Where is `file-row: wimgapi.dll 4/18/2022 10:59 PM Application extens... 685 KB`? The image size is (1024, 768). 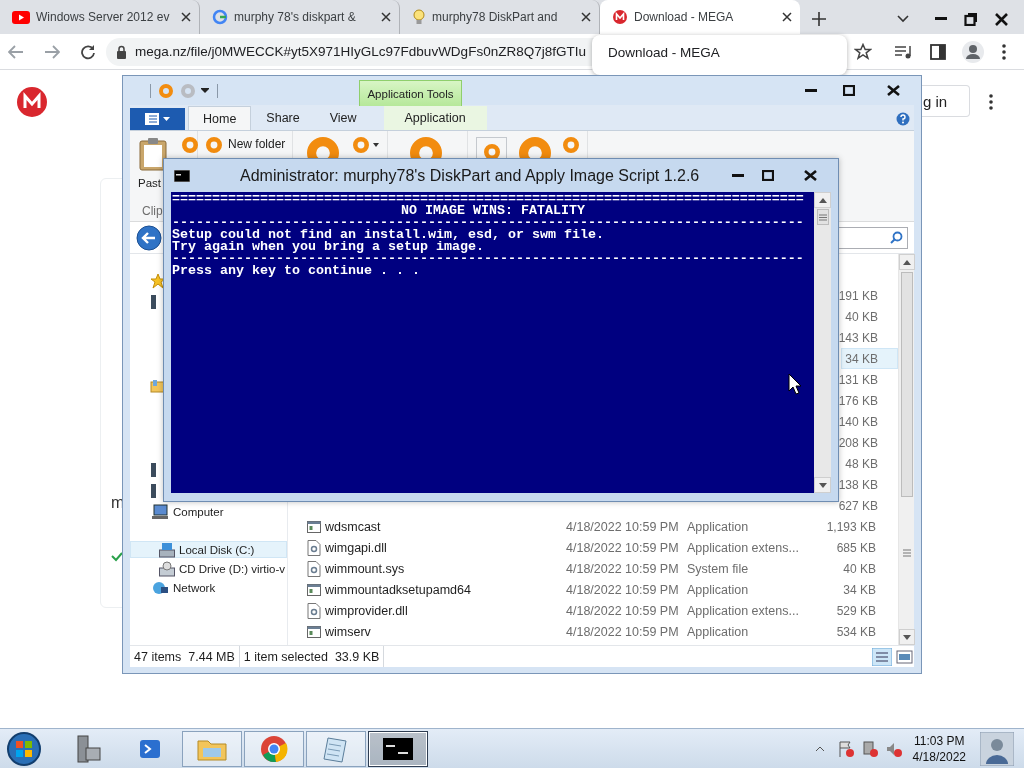 file-row: wimgapi.dll 4/18/2022 10:59 PM Application extens... 685 KB is located at coordinates (593, 547).